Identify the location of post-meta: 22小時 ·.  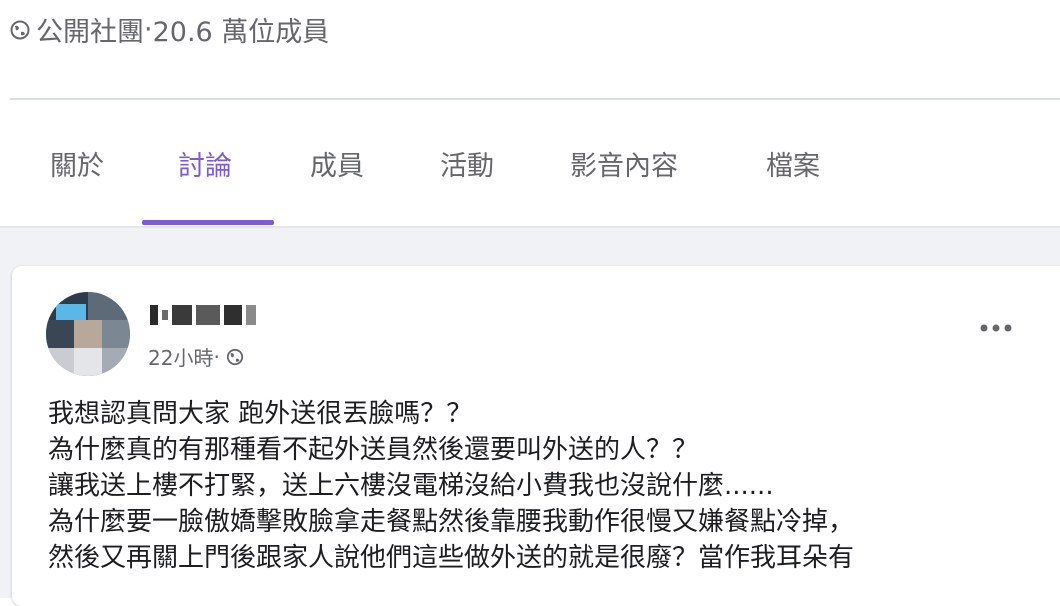
(196, 356).